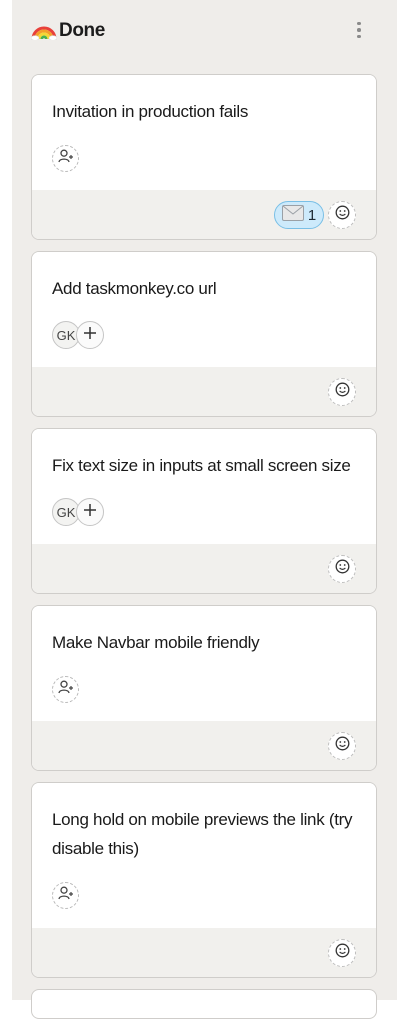  I want to click on reaction-pill: 1, so click(299, 215).